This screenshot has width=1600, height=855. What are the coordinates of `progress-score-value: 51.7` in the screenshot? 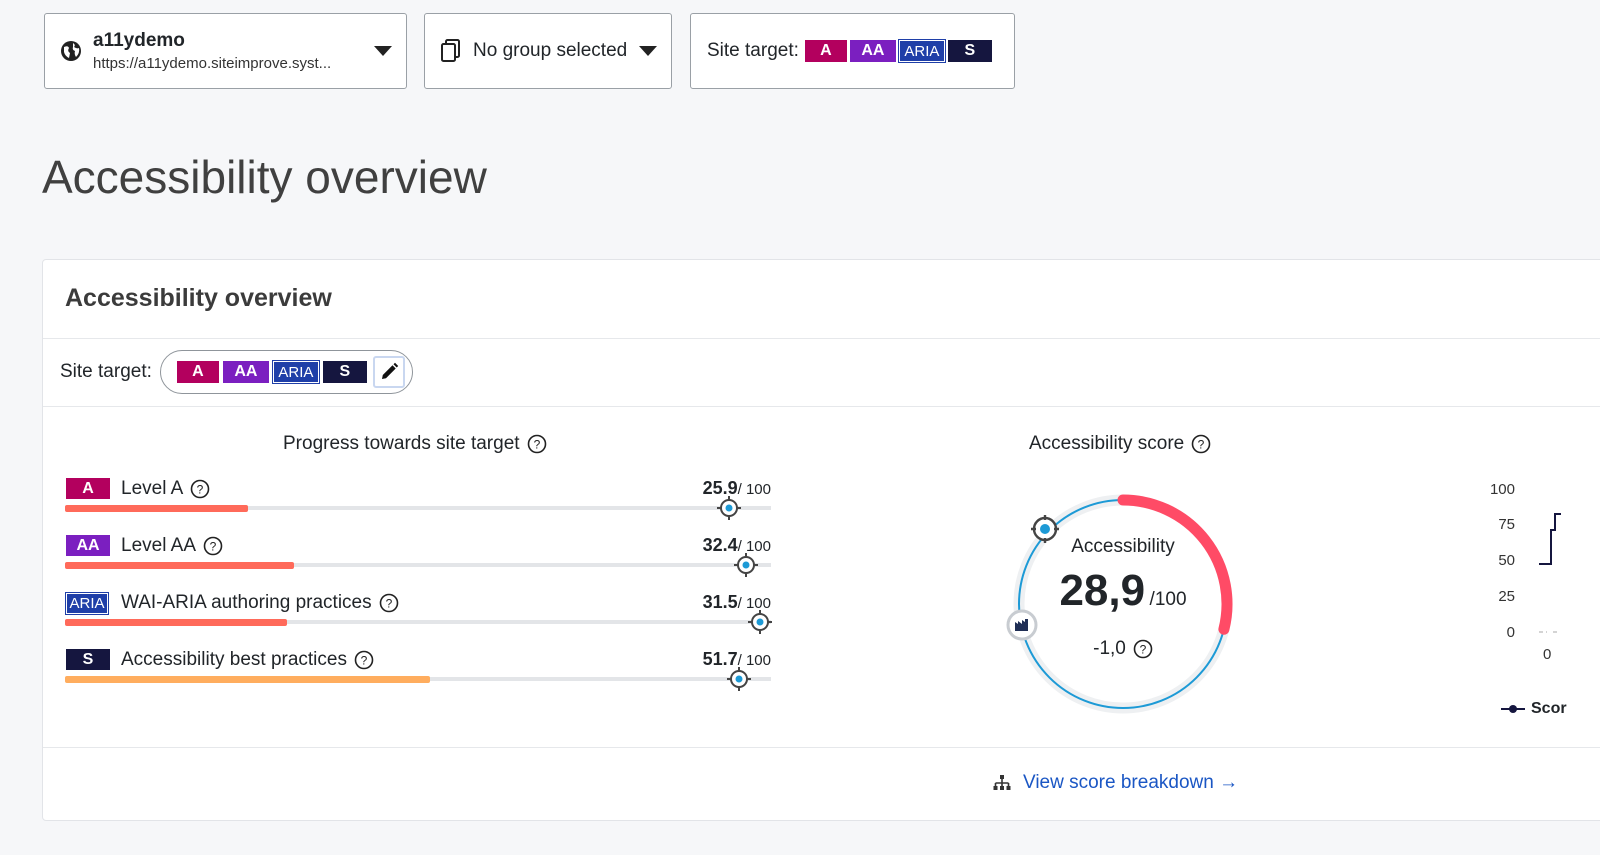 It's located at (720, 659).